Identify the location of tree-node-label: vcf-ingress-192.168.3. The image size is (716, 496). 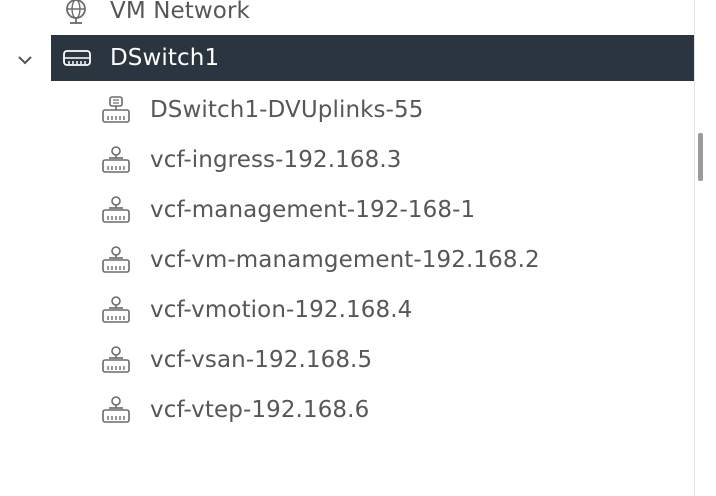
(276, 160).